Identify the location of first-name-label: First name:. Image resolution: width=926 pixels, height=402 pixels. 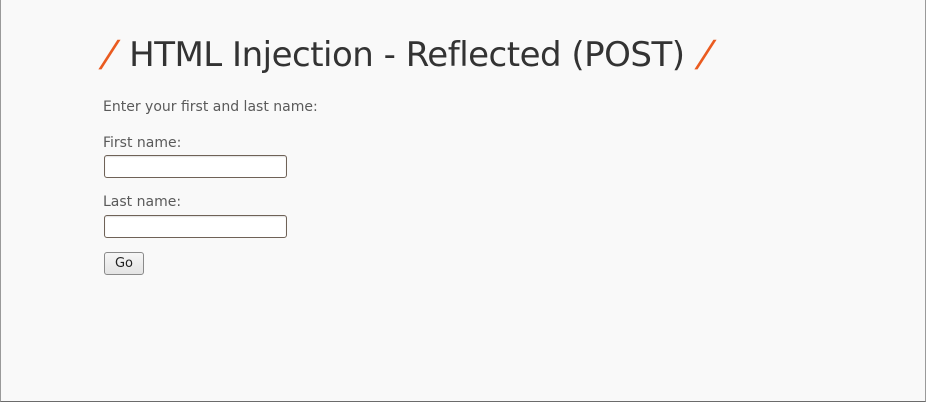
(142, 143).